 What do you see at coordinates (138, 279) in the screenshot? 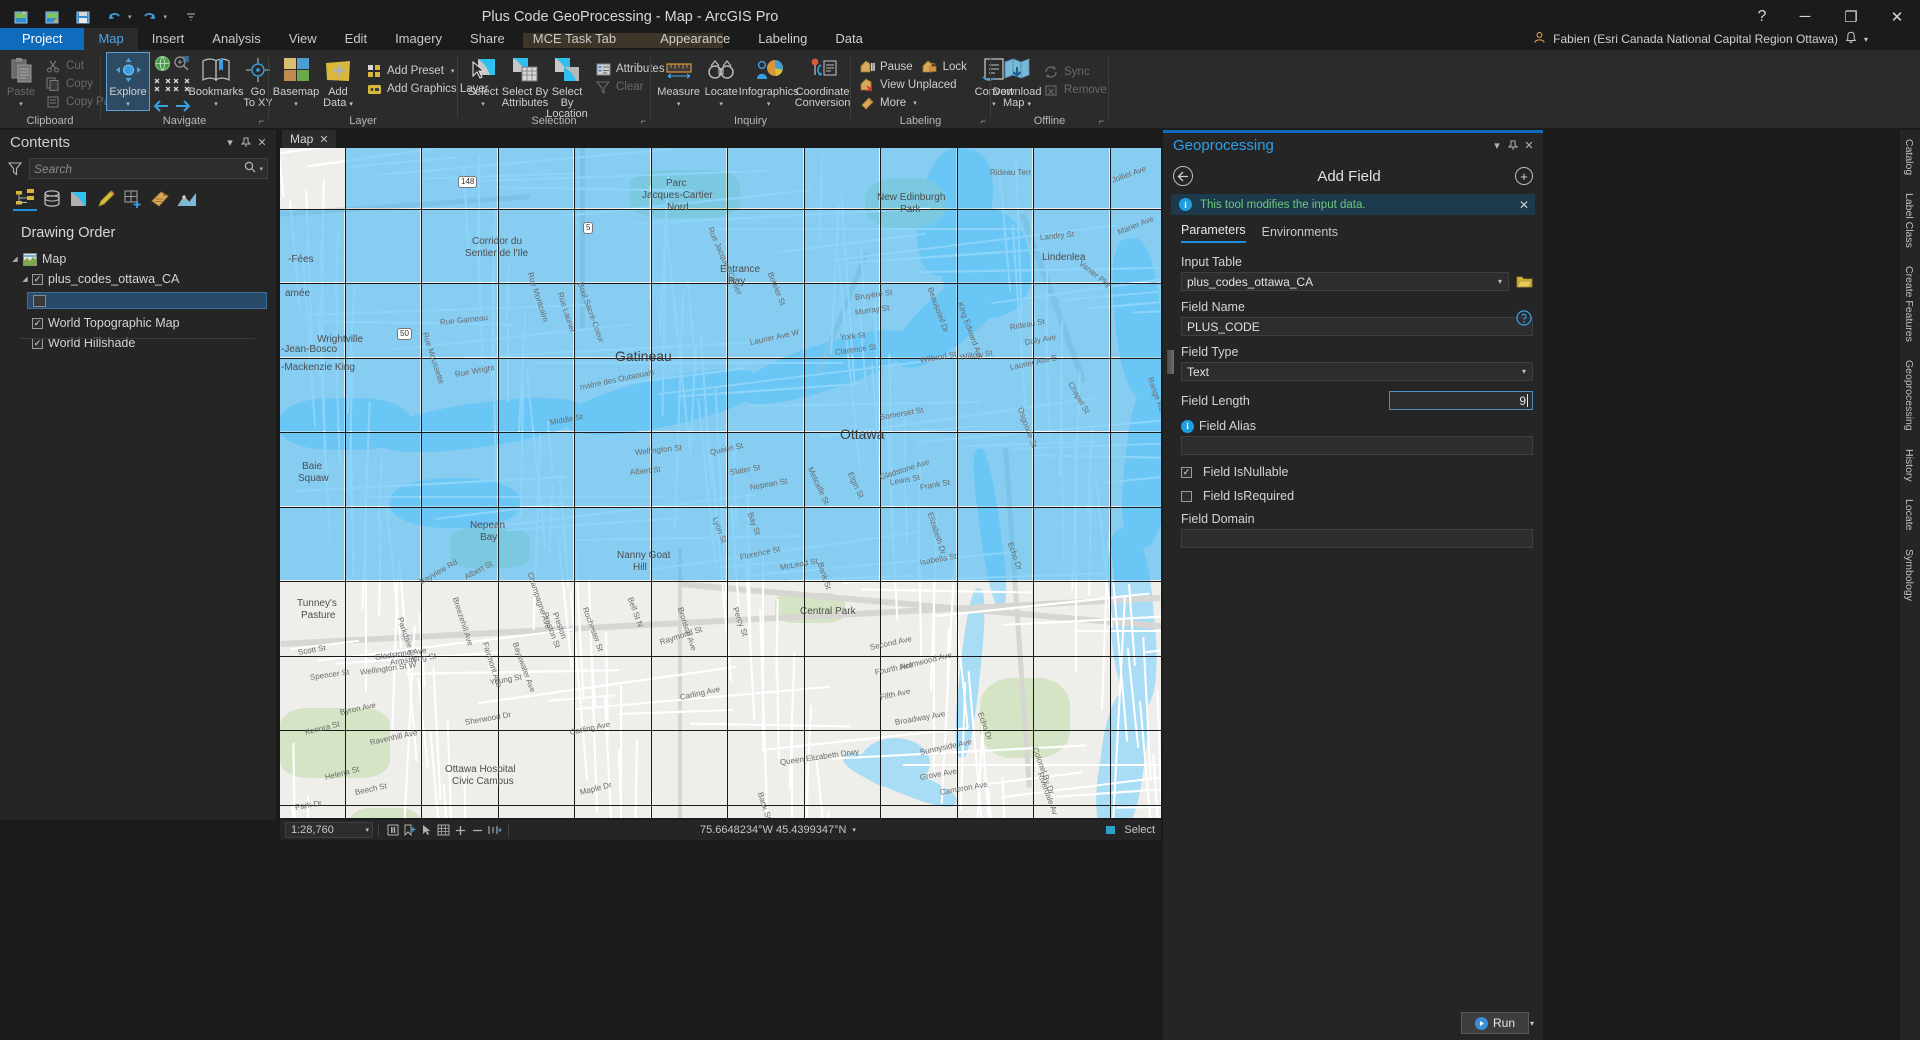
I see `toc-item-plus-codes-ottawa-ca: ◢ plus_codes_ottawa_CA` at bounding box center [138, 279].